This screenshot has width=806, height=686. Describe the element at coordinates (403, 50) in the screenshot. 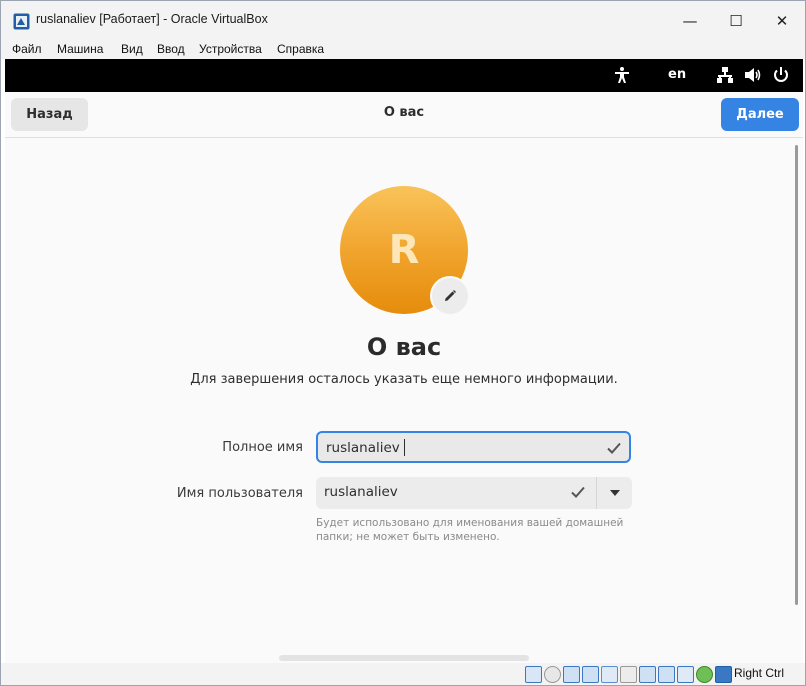

I see `menu-bar: Файл Машина Вид Ввод Устройства Справка` at that location.